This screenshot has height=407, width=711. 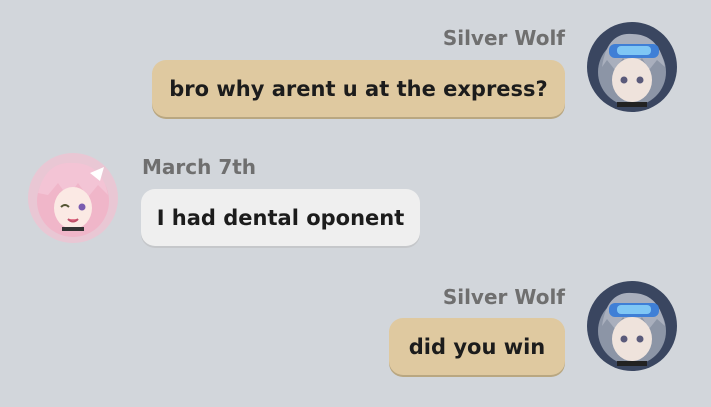 I want to click on message-bubble: I had dental oponent, so click(x=280, y=217).